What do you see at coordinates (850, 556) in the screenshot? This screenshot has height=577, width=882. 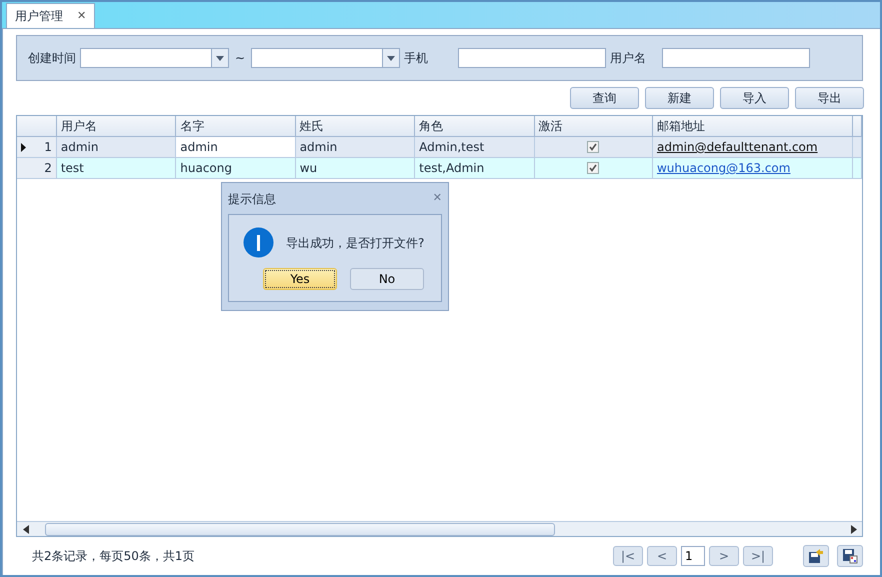 I see `grid-settings-icon` at bounding box center [850, 556].